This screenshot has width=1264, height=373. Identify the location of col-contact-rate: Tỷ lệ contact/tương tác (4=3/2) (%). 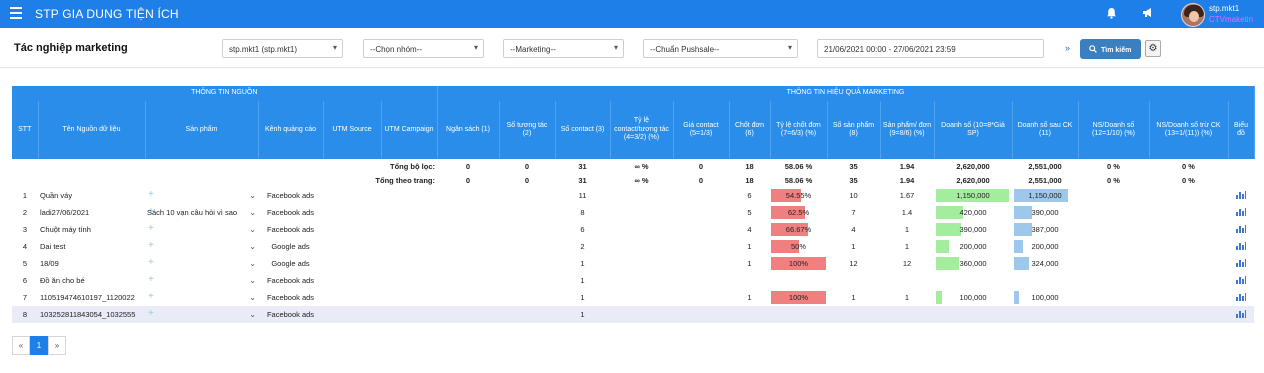
(642, 130).